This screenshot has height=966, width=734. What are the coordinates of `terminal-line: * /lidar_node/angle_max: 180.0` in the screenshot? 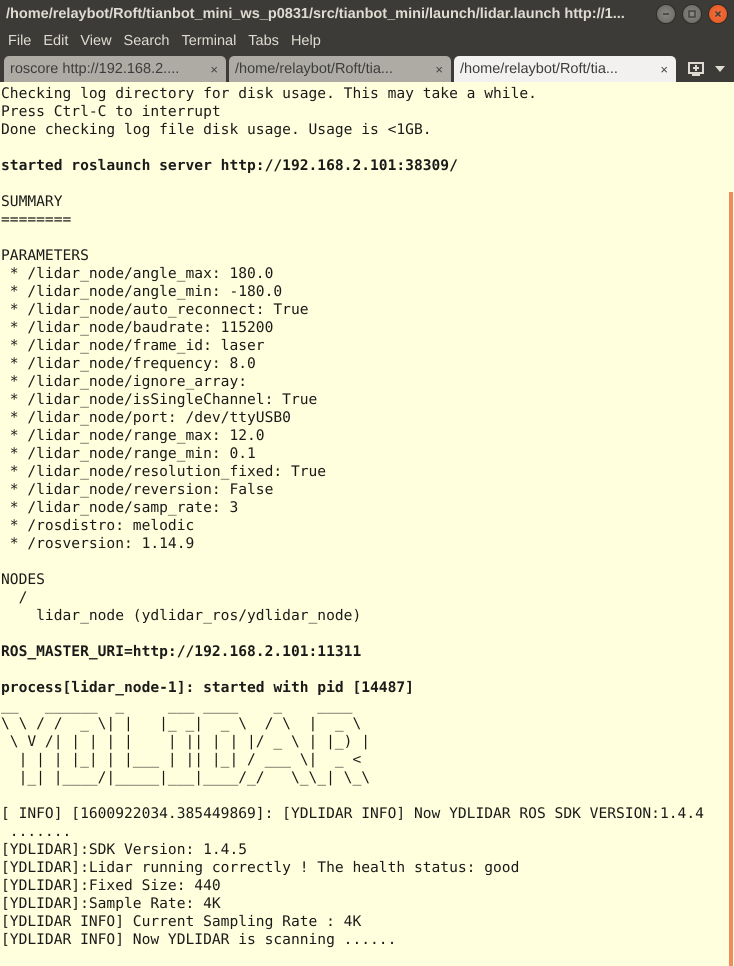 It's located at (141, 274).